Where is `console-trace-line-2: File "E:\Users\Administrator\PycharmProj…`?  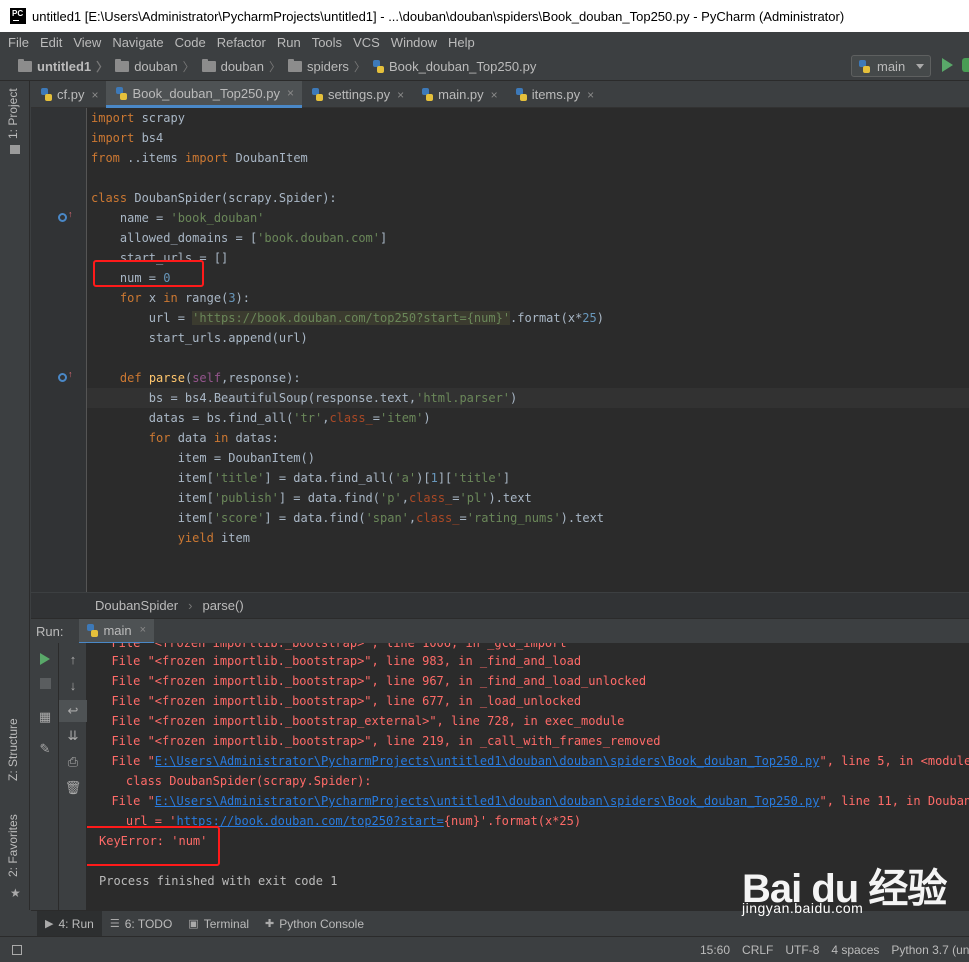
console-trace-line-2: File "E:\Users\Administrator\PycharmProj… is located at coordinates (533, 801).